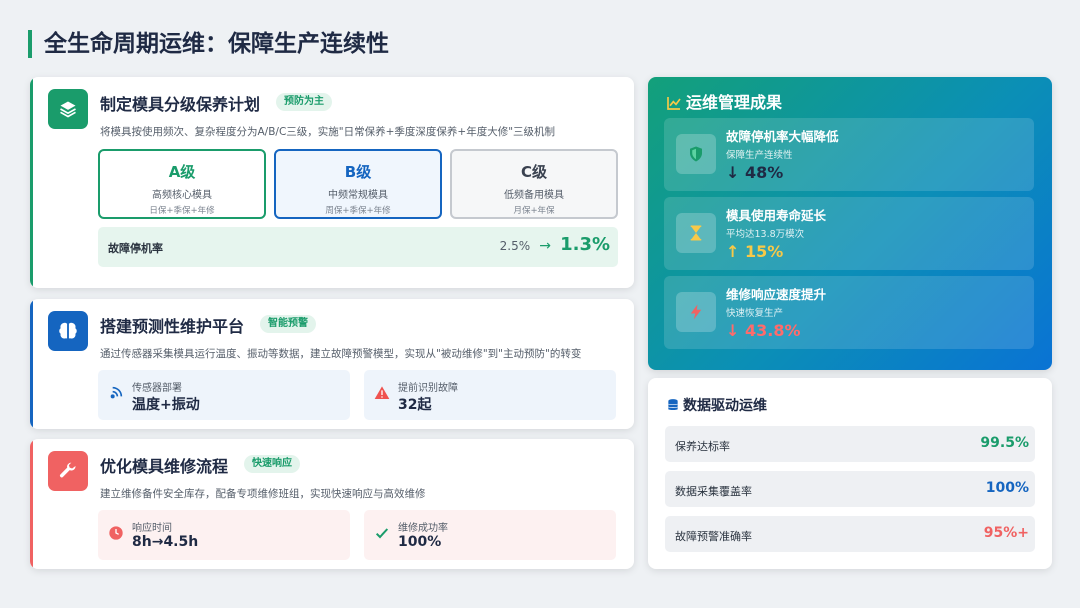 This screenshot has width=1080, height=608. I want to click on stat-label: 提前识别故障, so click(428, 388).